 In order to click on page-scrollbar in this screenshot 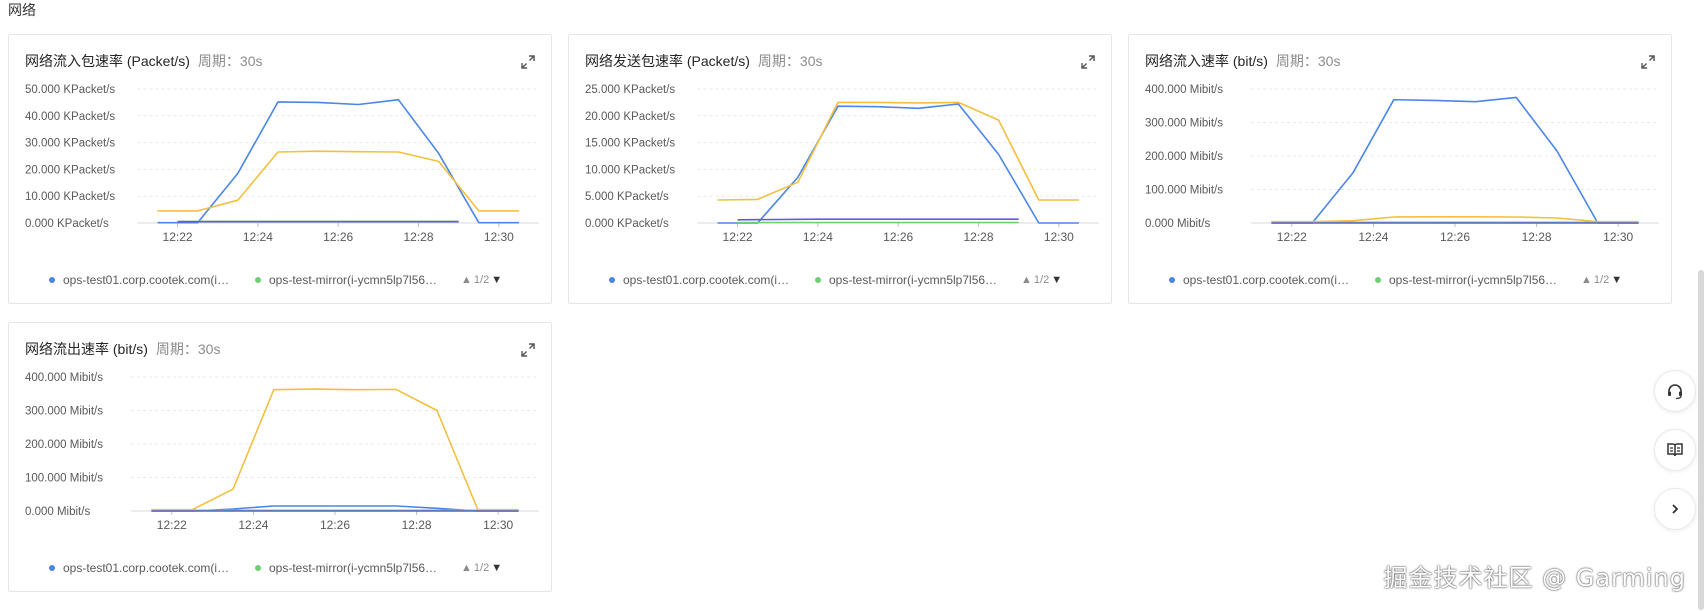, I will do `click(1701, 440)`.